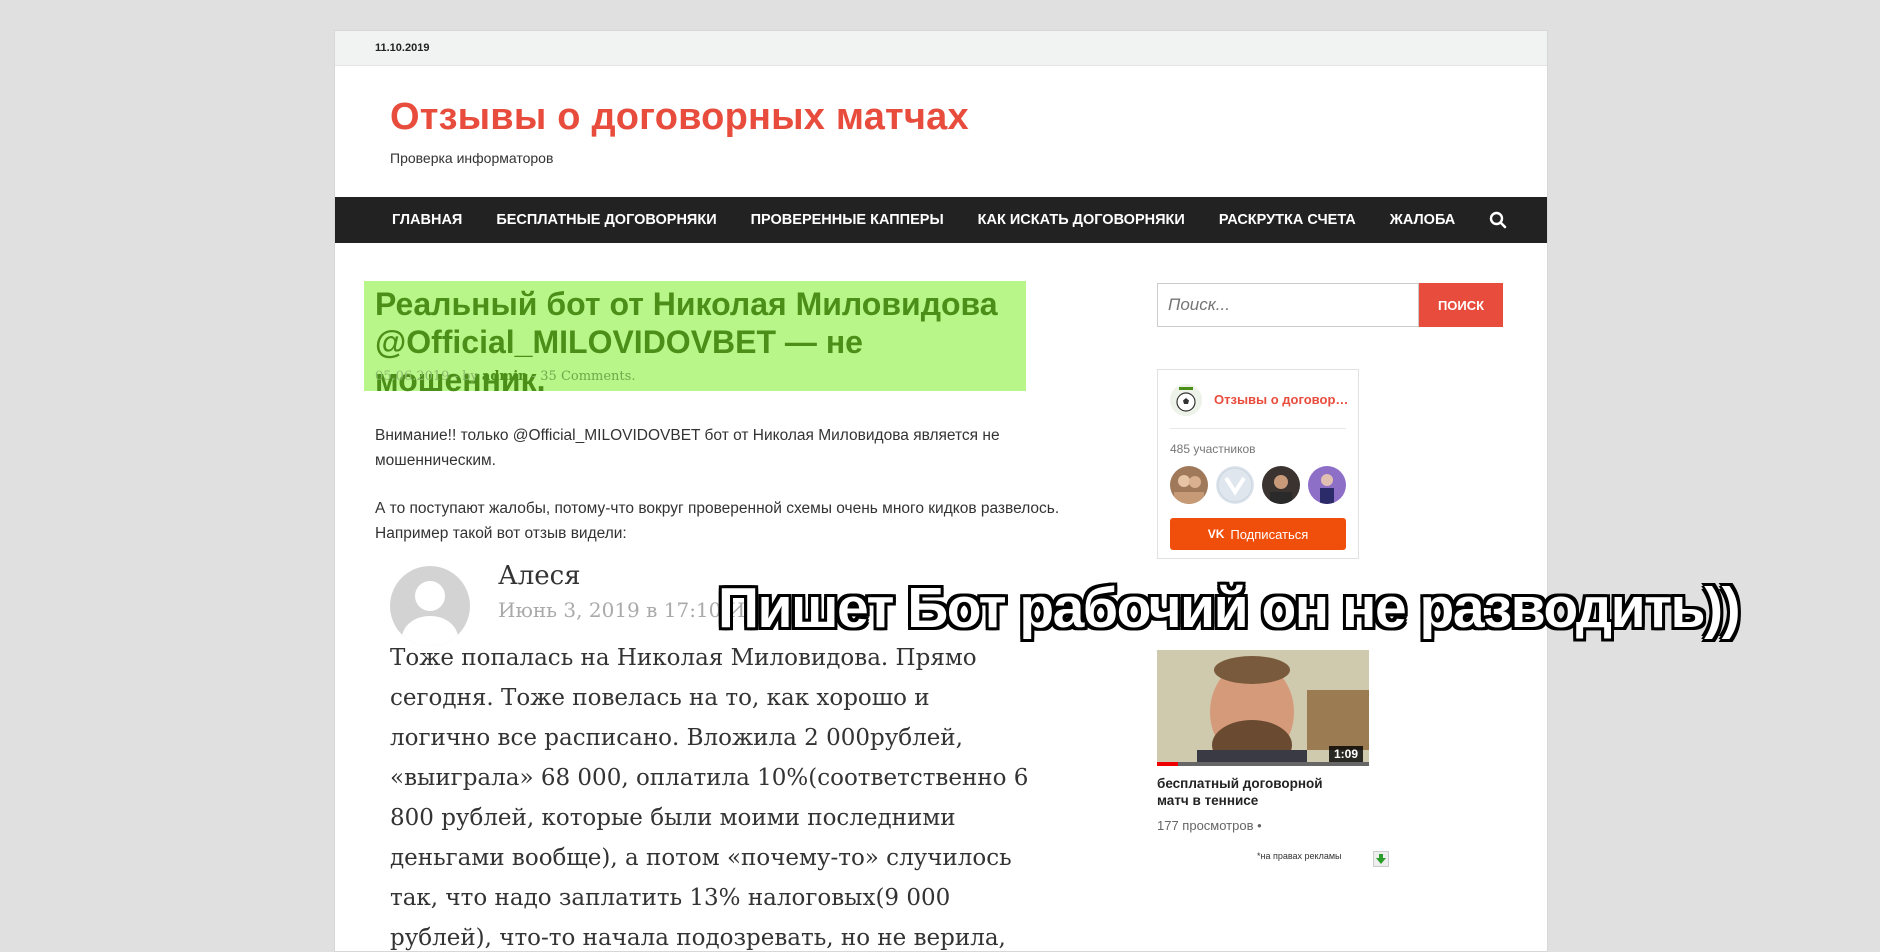  Describe the element at coordinates (1269, 534) in the screenshot. I see `vk-subscribe-label: Подписаться` at that location.